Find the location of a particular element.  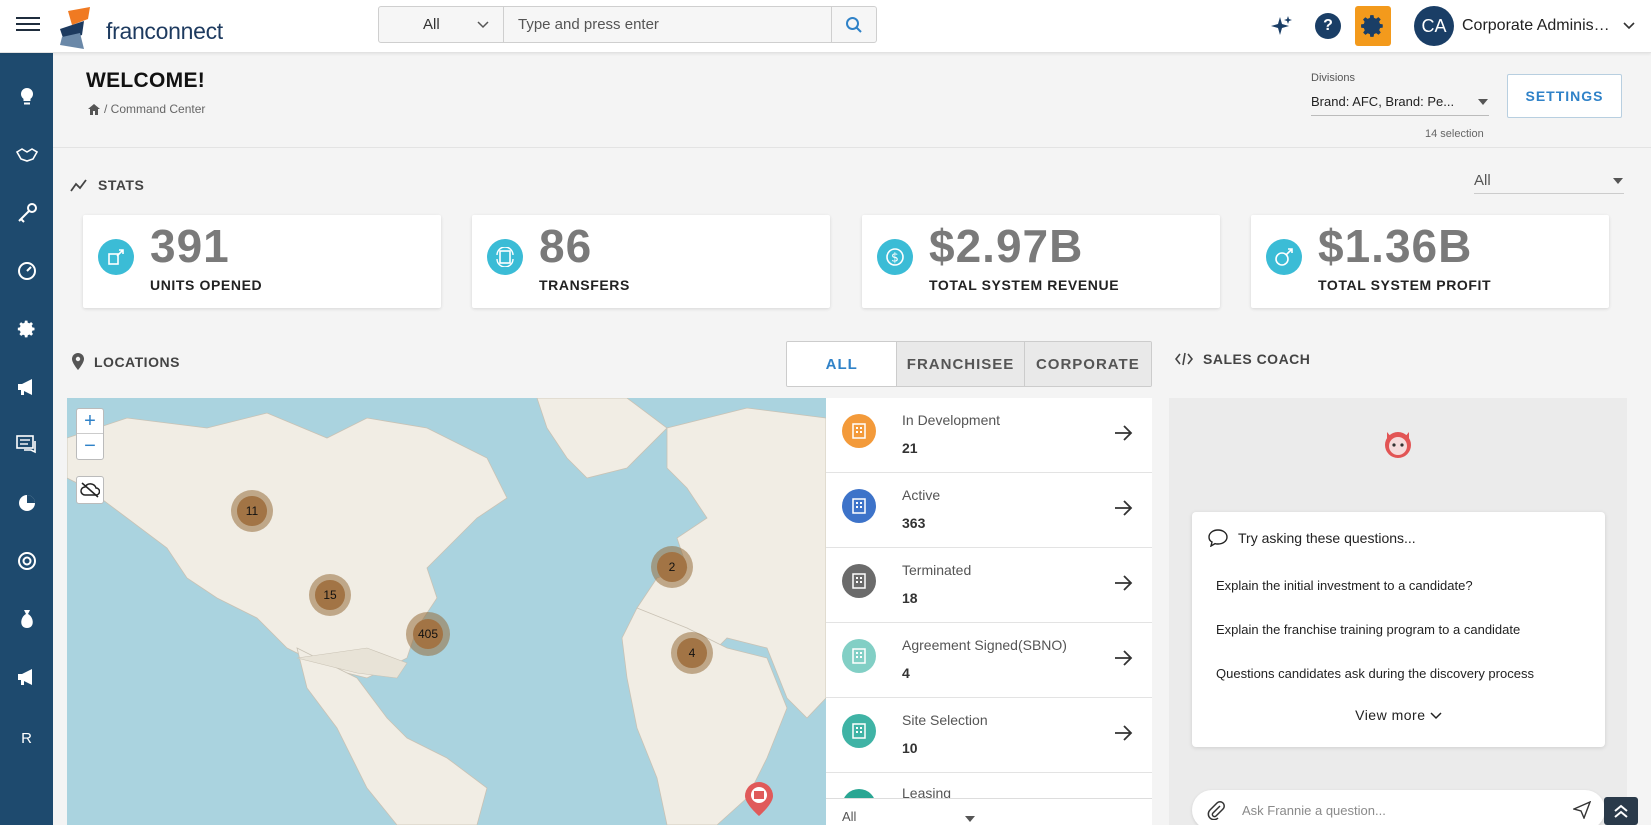

status-name: Terminated is located at coordinates (937, 570).